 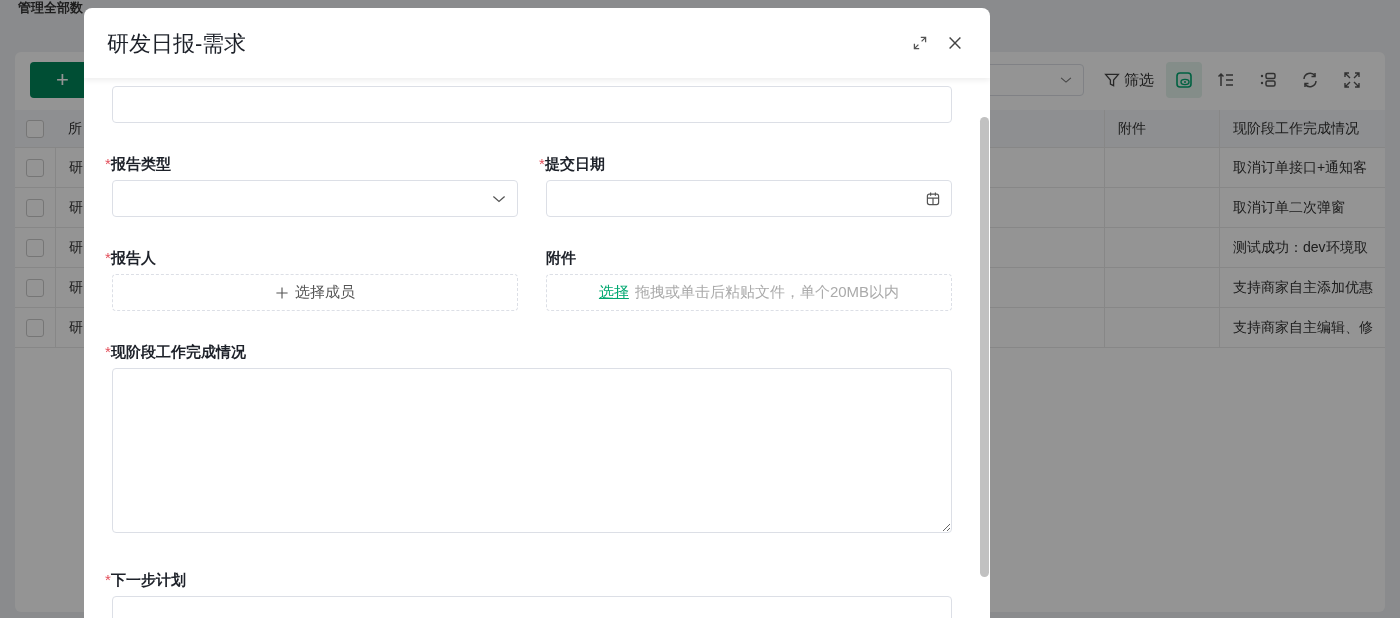 What do you see at coordinates (140, 164) in the screenshot?
I see `field-label: 报告类型` at bounding box center [140, 164].